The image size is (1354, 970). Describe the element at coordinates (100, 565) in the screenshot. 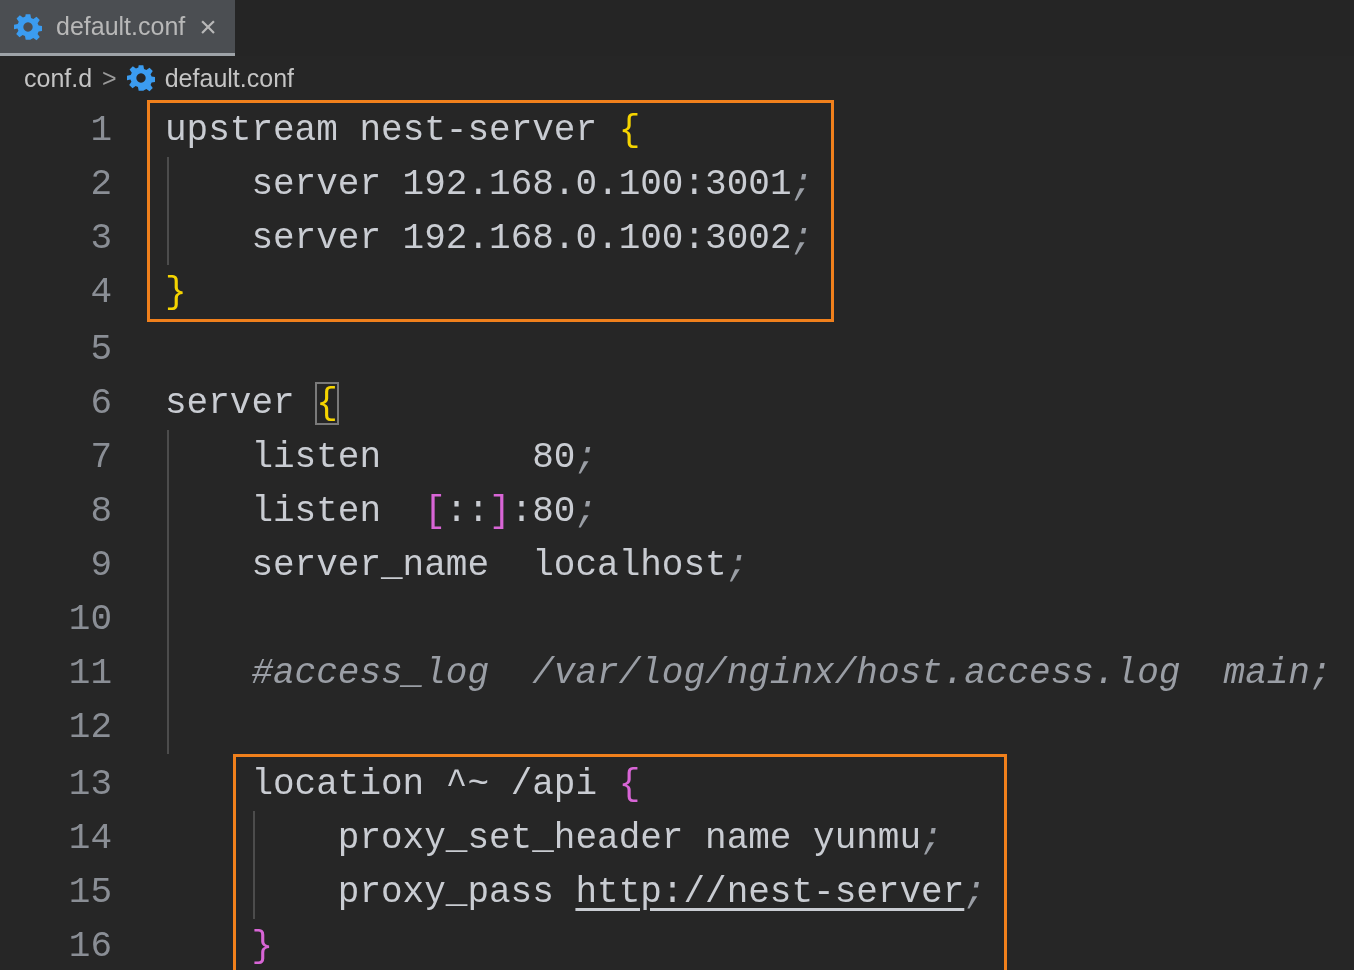

I see `line-number: 9` at that location.